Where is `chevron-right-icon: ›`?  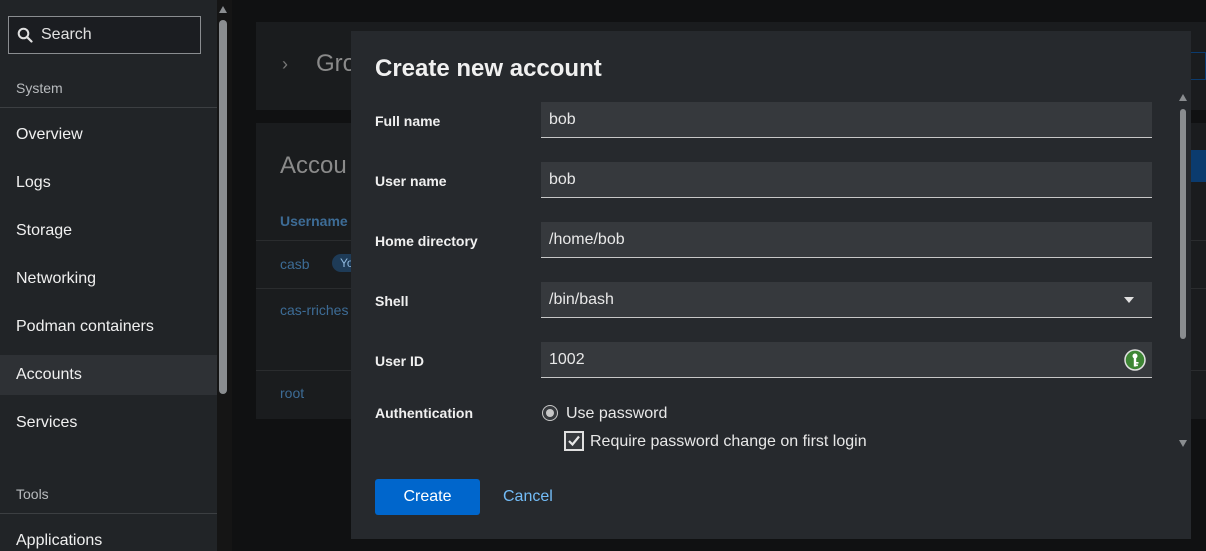 chevron-right-icon: › is located at coordinates (285, 64).